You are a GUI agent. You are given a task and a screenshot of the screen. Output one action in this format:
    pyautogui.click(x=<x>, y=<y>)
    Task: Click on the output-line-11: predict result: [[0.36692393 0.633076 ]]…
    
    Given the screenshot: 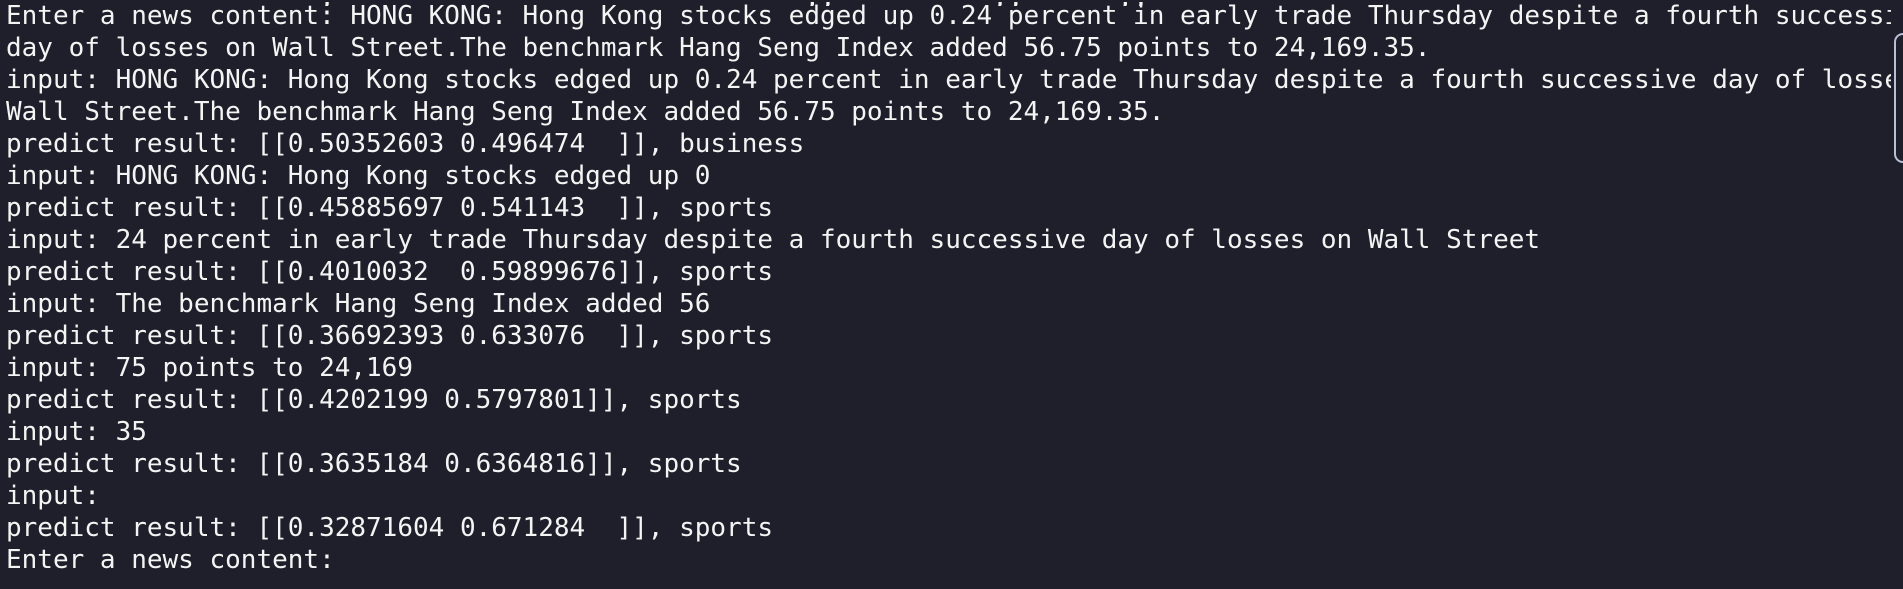 What is the action you would take?
    pyautogui.click(x=390, y=336)
    